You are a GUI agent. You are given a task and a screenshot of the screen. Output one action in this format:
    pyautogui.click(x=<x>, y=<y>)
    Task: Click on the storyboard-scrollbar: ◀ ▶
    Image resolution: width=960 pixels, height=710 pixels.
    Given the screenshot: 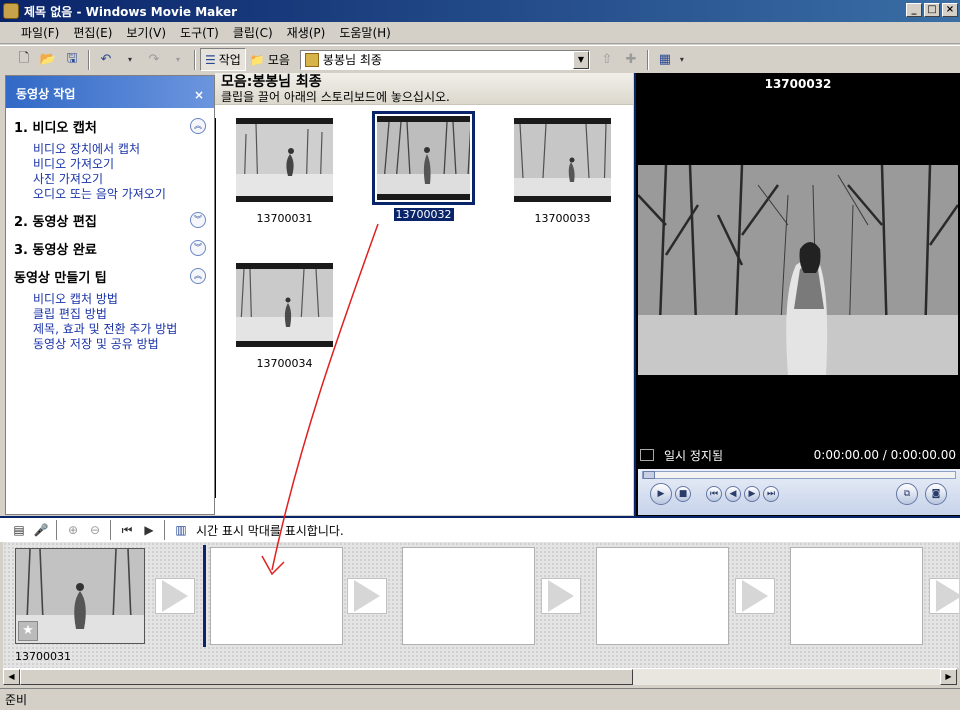 What is the action you would take?
    pyautogui.click(x=480, y=676)
    